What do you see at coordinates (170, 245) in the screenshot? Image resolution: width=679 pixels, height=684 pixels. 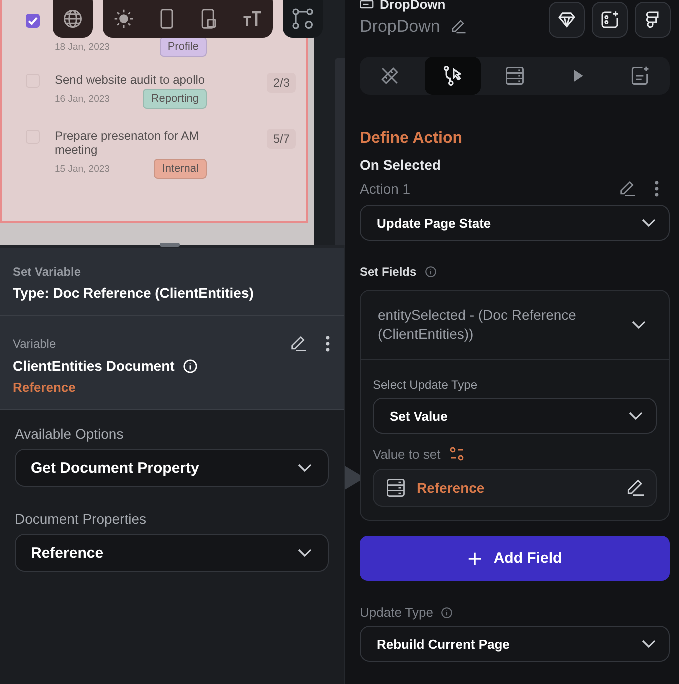 I see `drag-handle` at bounding box center [170, 245].